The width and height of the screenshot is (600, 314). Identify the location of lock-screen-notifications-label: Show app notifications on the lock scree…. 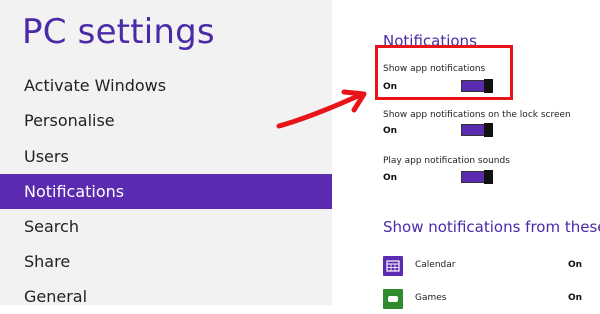
(477, 115).